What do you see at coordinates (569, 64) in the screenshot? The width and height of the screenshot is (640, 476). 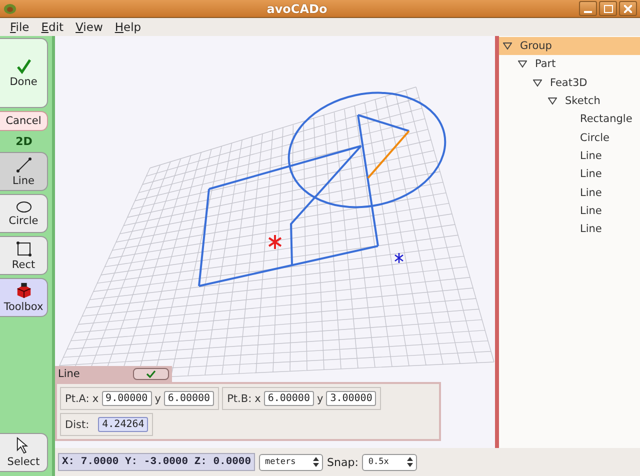 I see `tree-item: Part` at bounding box center [569, 64].